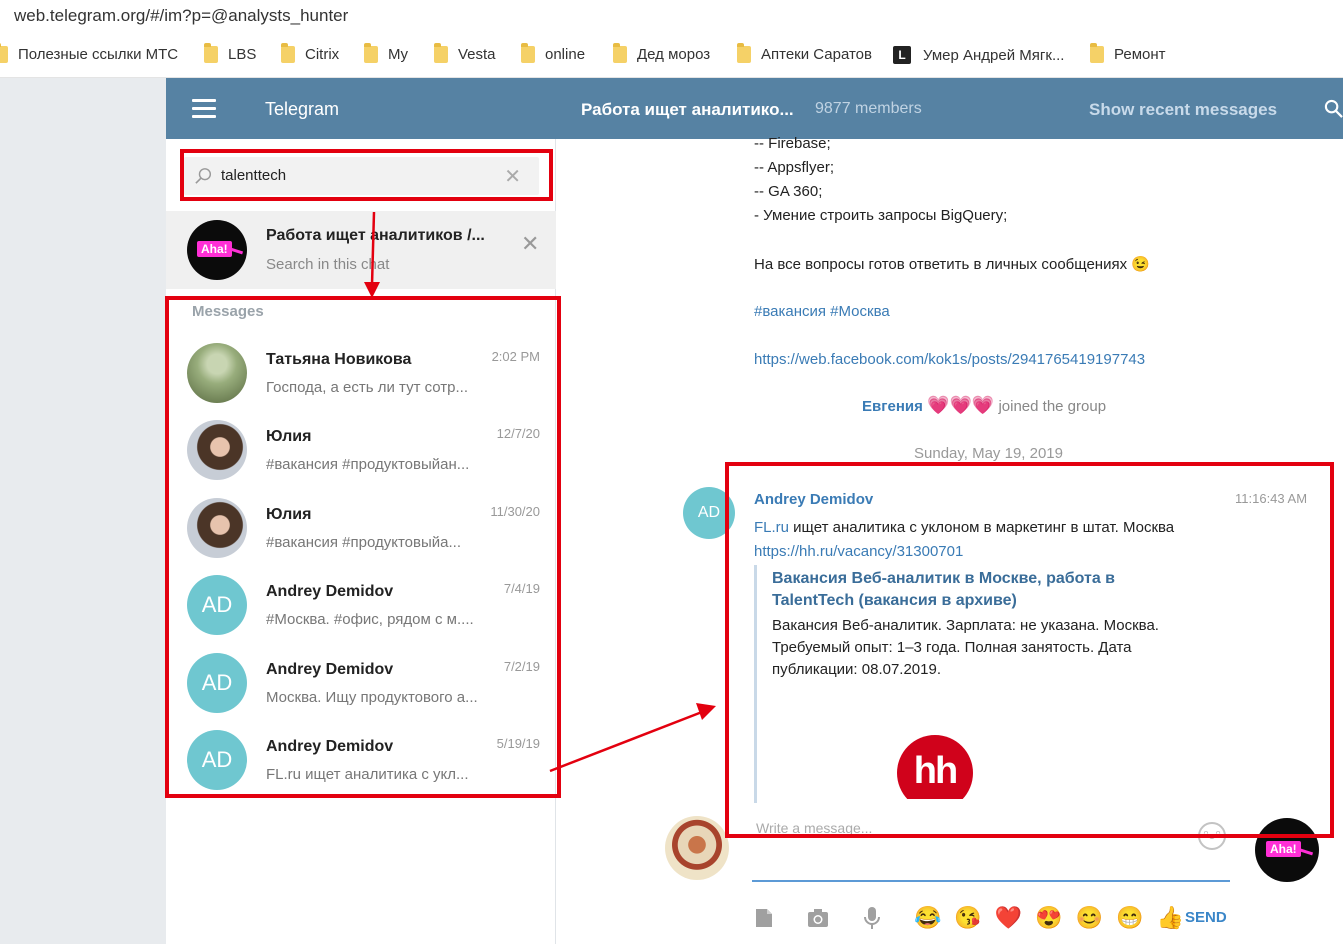 Image resolution: width=1343 pixels, height=944 pixels. I want to click on search-icon, so click(1333, 108).